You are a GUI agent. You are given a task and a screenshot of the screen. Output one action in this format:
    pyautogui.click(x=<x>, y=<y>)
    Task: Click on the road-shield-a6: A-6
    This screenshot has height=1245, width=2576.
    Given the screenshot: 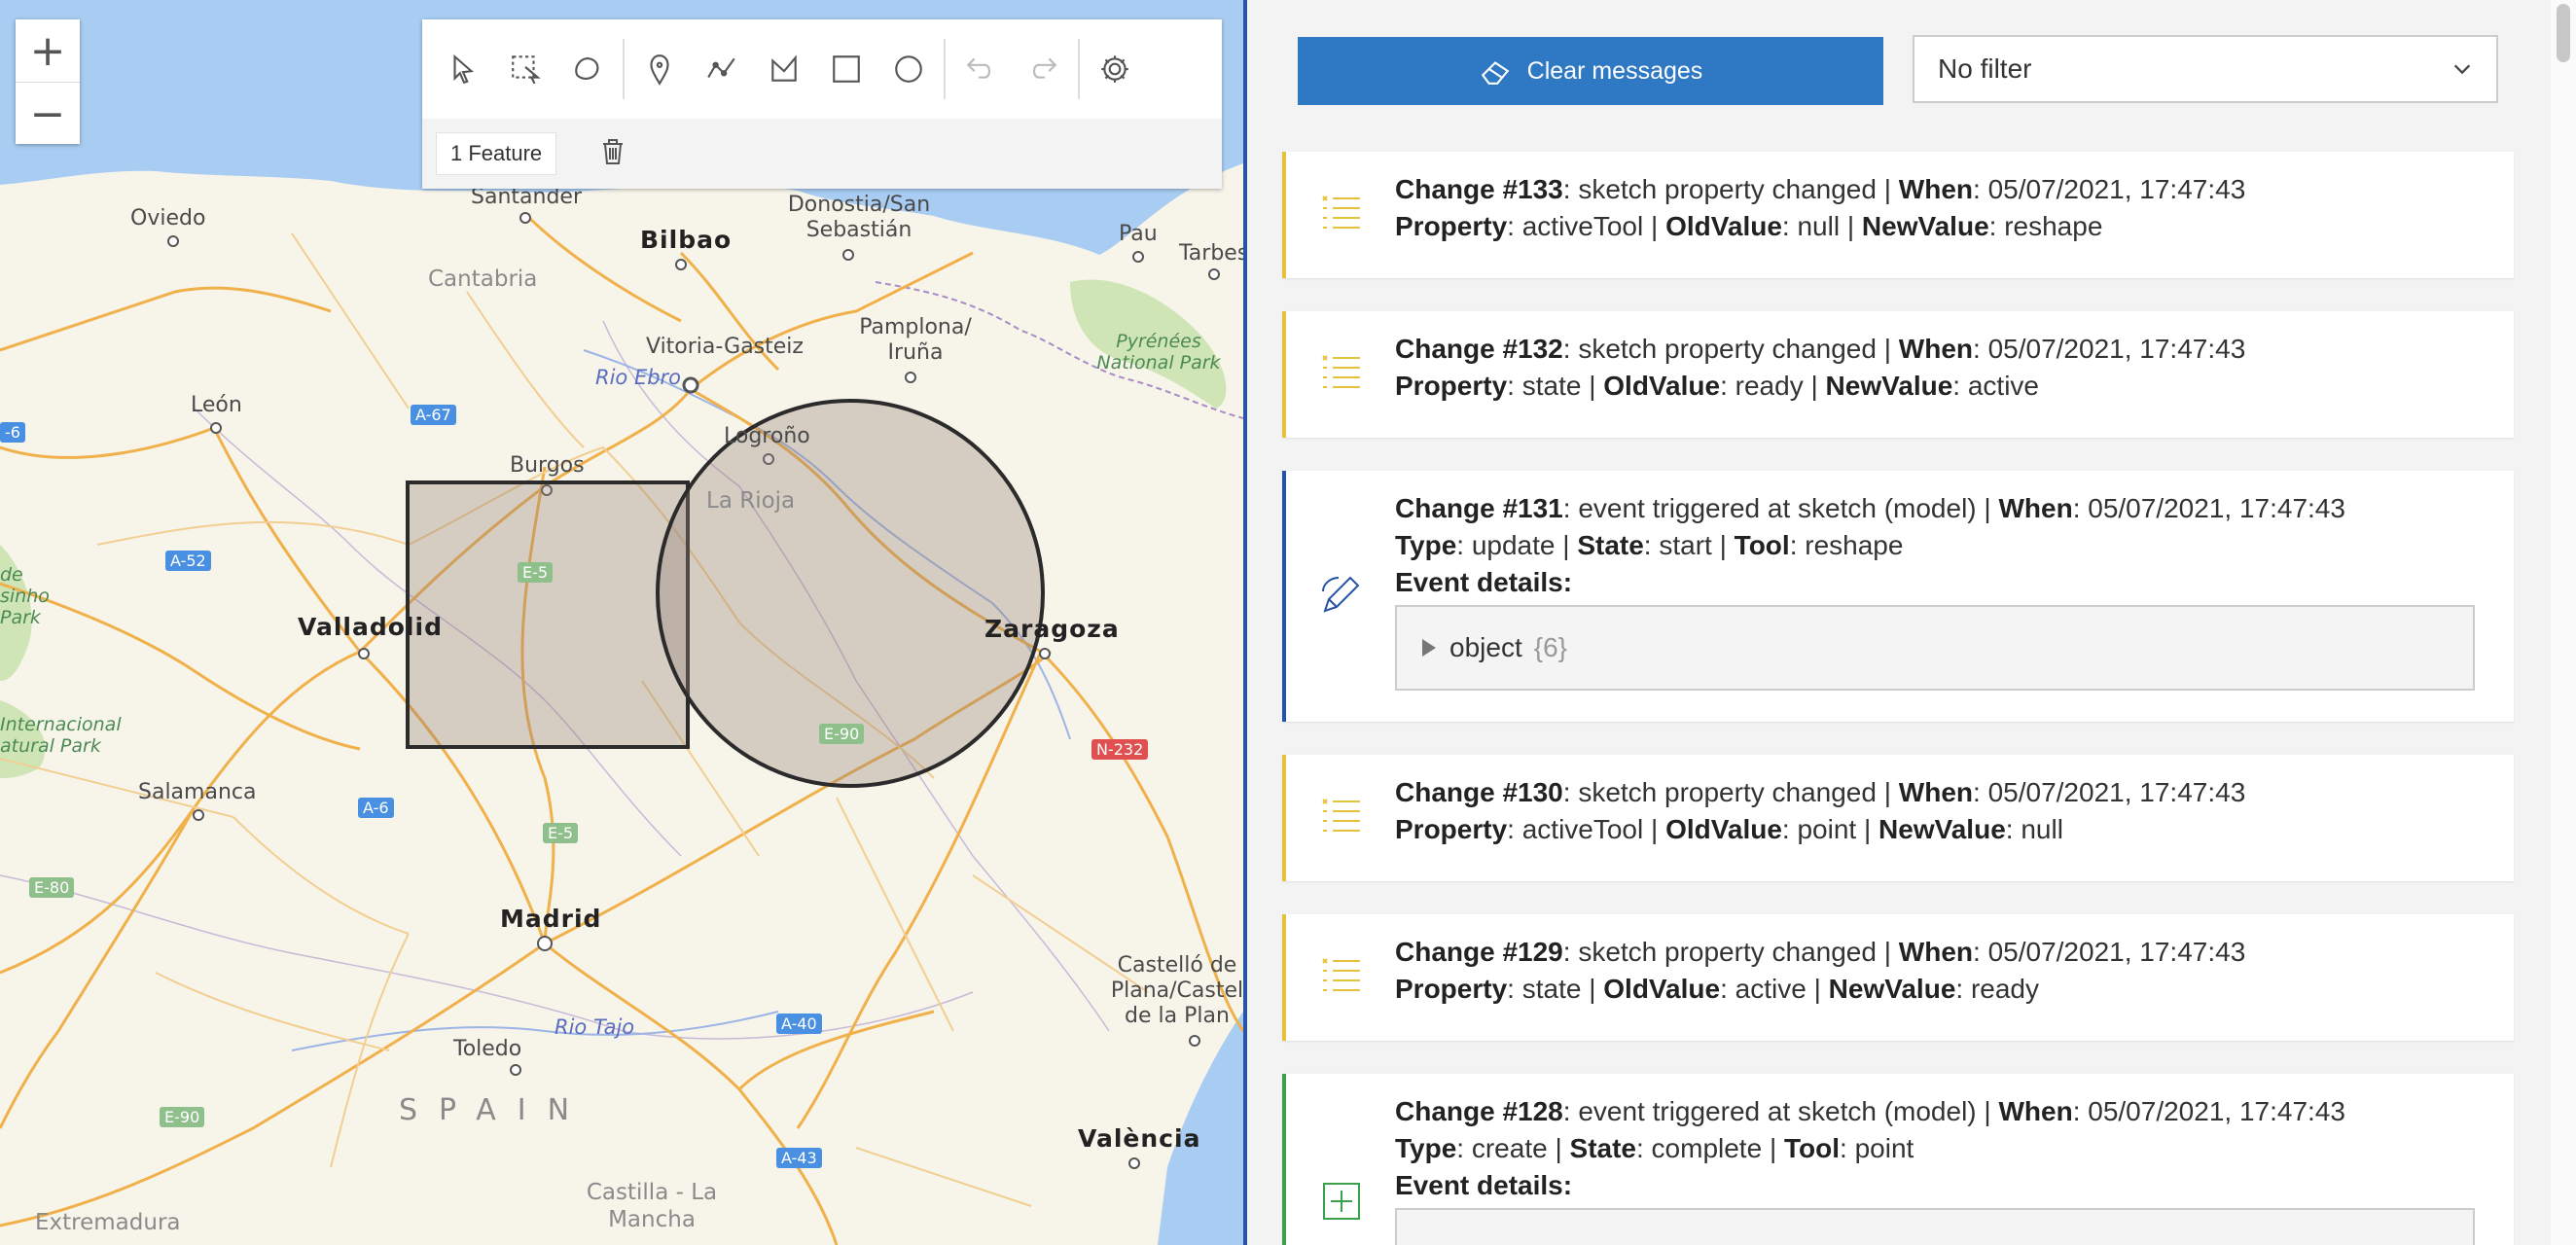 What is the action you would take?
    pyautogui.click(x=376, y=808)
    